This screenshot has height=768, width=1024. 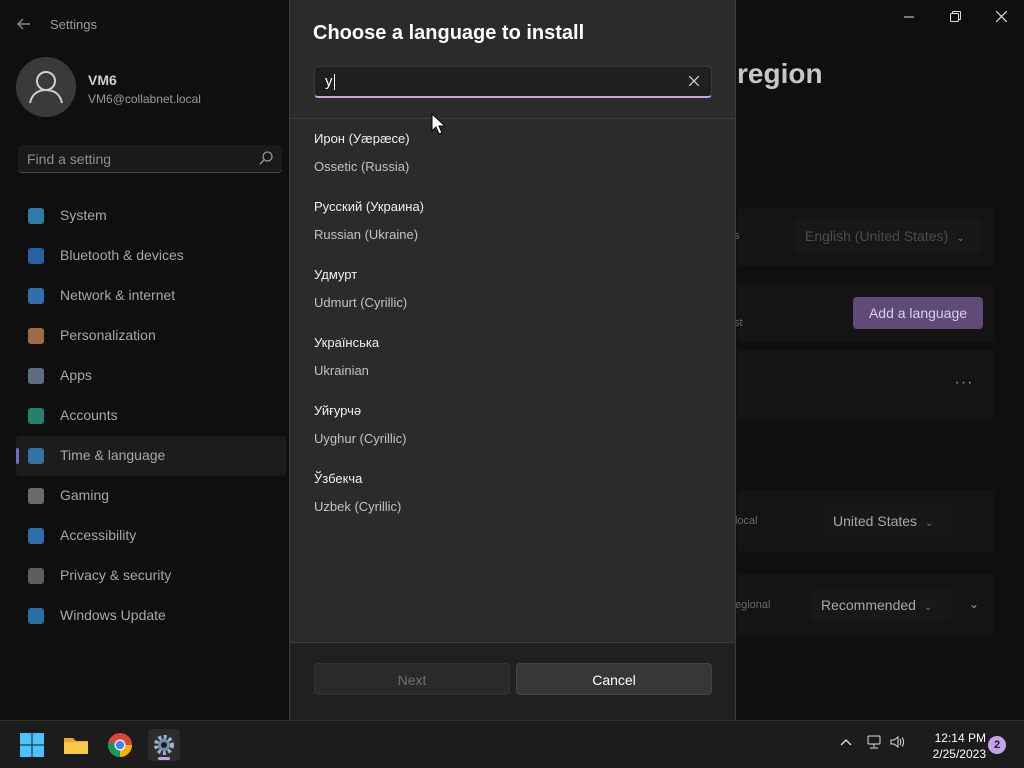 I want to click on network-tray-button, so click(x=874, y=745).